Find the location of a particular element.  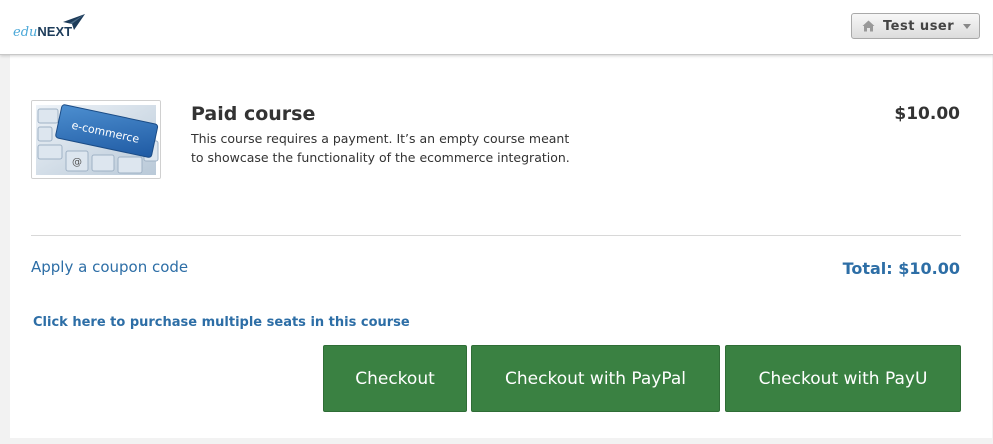

site-header: eduNEXT Test user is located at coordinates (496, 27).